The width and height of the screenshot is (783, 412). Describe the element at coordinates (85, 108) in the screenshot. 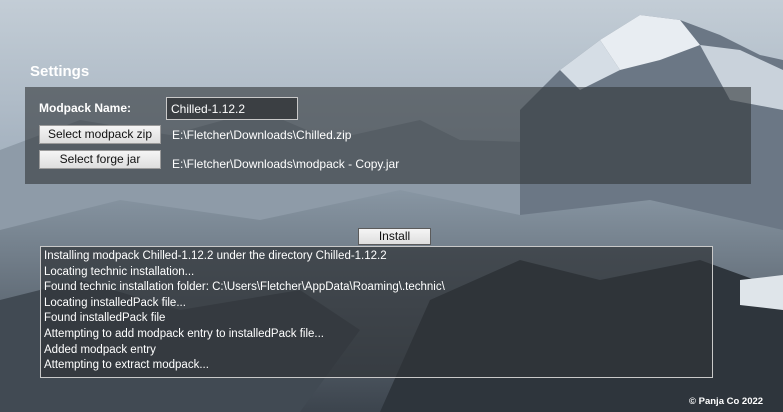

I see `modpack-name-label: Modpack Name:` at that location.